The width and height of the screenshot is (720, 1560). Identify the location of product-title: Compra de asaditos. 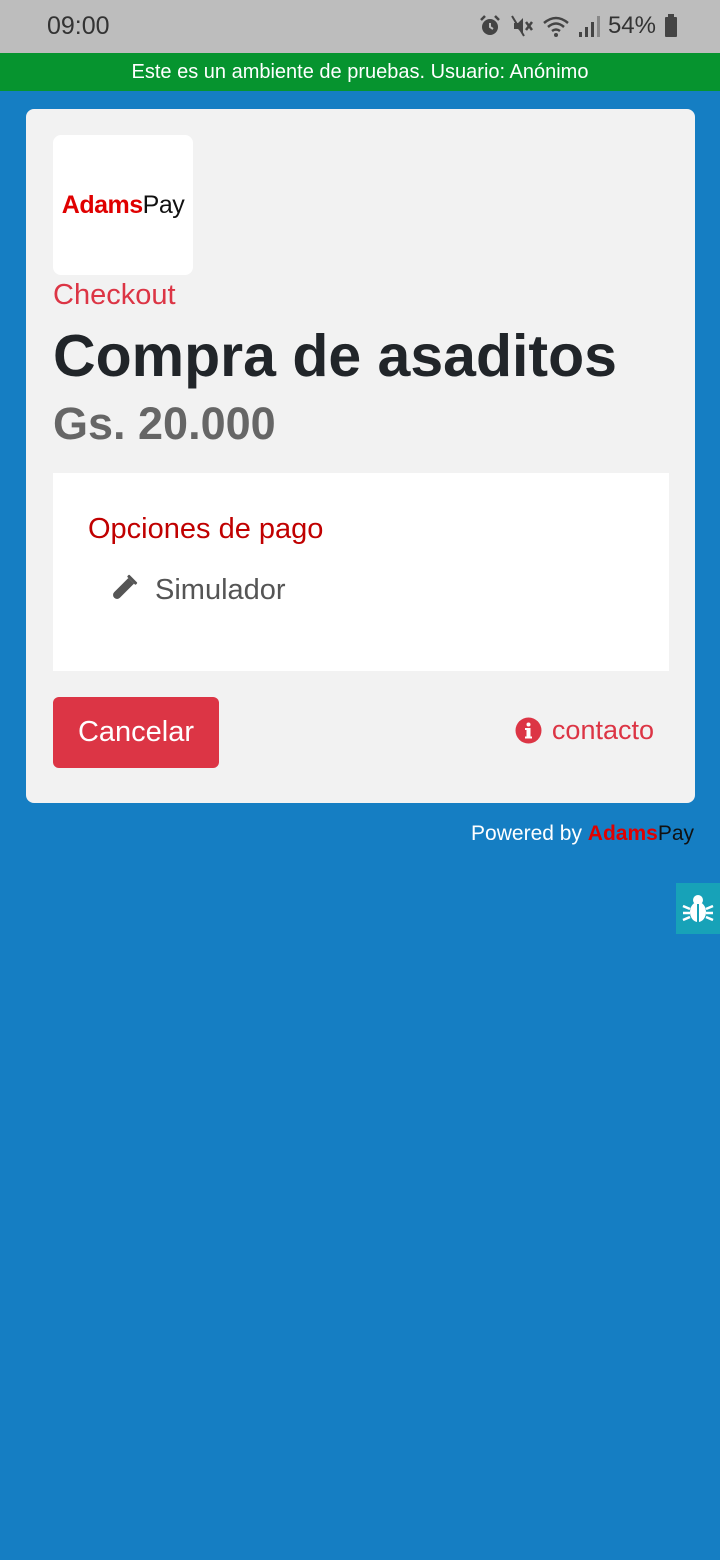
(335, 356).